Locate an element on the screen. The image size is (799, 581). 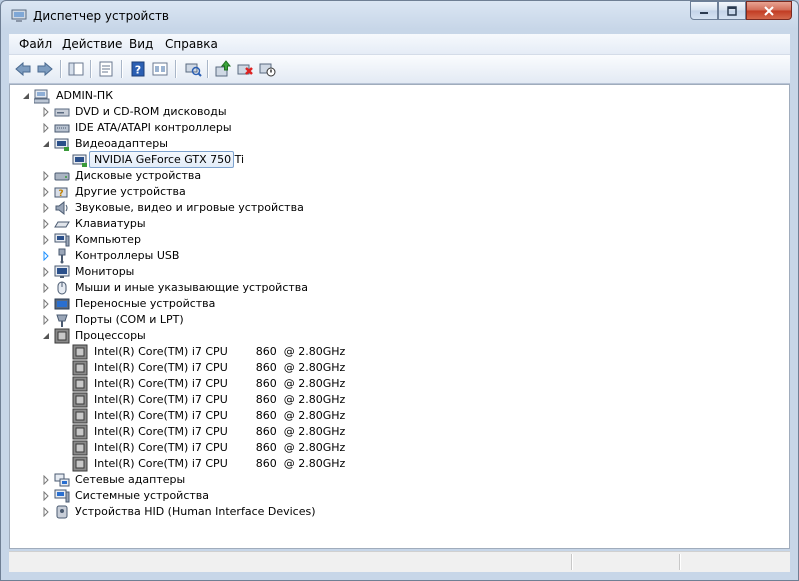
menu-file: Файл is located at coordinates (35, 44).